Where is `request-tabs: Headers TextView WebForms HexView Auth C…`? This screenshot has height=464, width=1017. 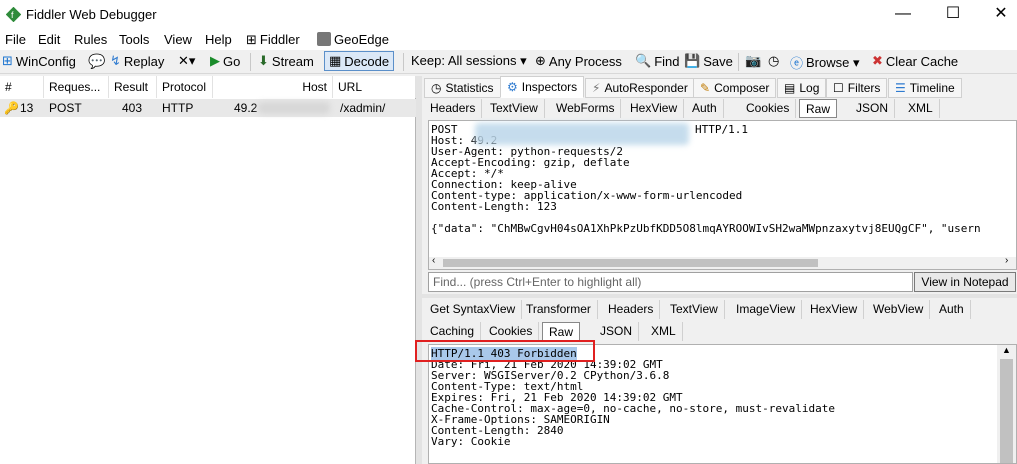
request-tabs: Headers TextView WebForms HexView Auth C… is located at coordinates (719, 108).